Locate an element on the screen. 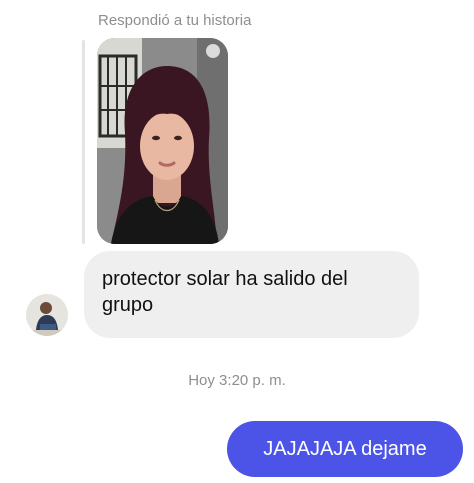 Image resolution: width=474 pixels, height=483 pixels. sender-avatar-image is located at coordinates (47, 315).